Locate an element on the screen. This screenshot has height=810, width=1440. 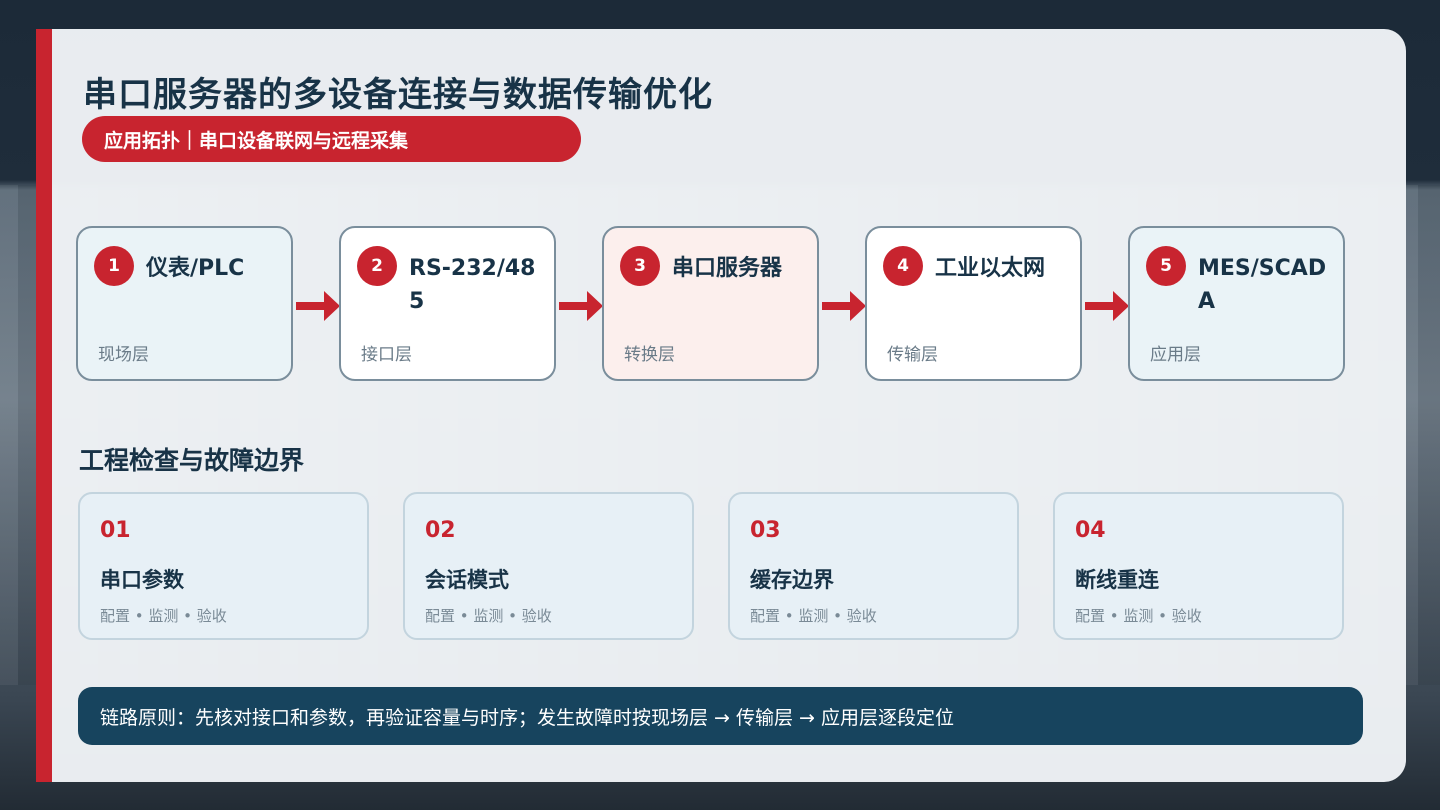
check-title: 断线重连 is located at coordinates (1117, 580).